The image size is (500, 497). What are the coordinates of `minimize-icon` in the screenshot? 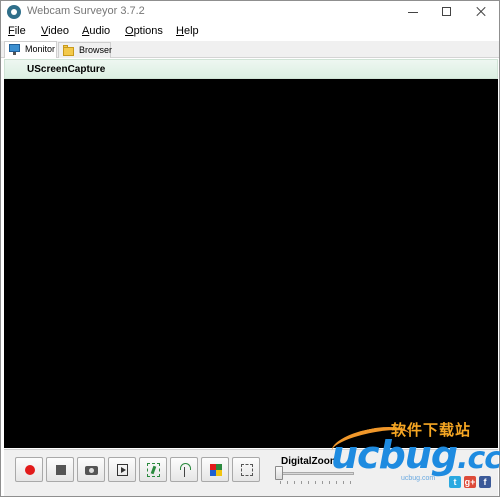 It's located at (413, 12).